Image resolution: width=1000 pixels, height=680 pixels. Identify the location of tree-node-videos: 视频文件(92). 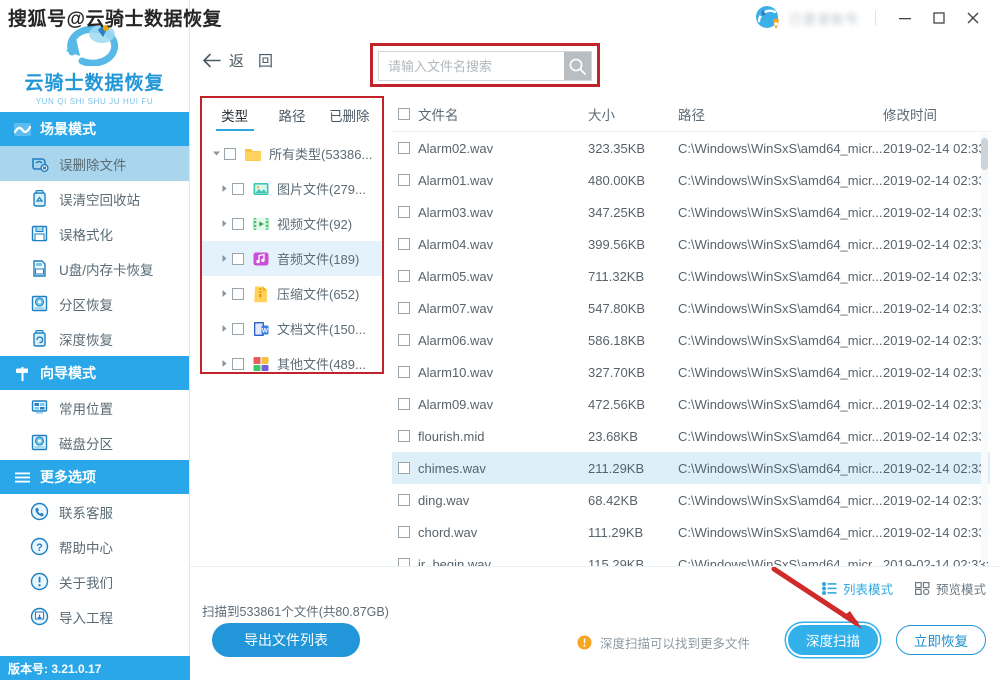
(292, 223).